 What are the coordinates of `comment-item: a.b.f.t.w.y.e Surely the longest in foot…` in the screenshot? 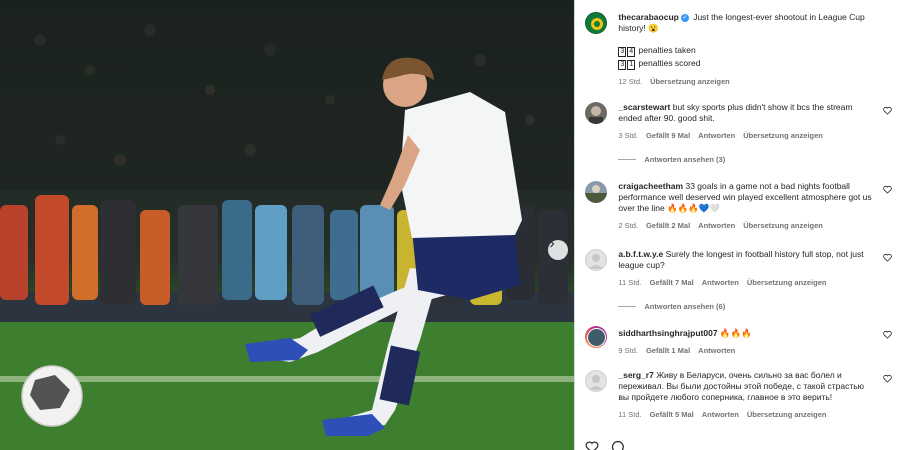 It's located at (738, 268).